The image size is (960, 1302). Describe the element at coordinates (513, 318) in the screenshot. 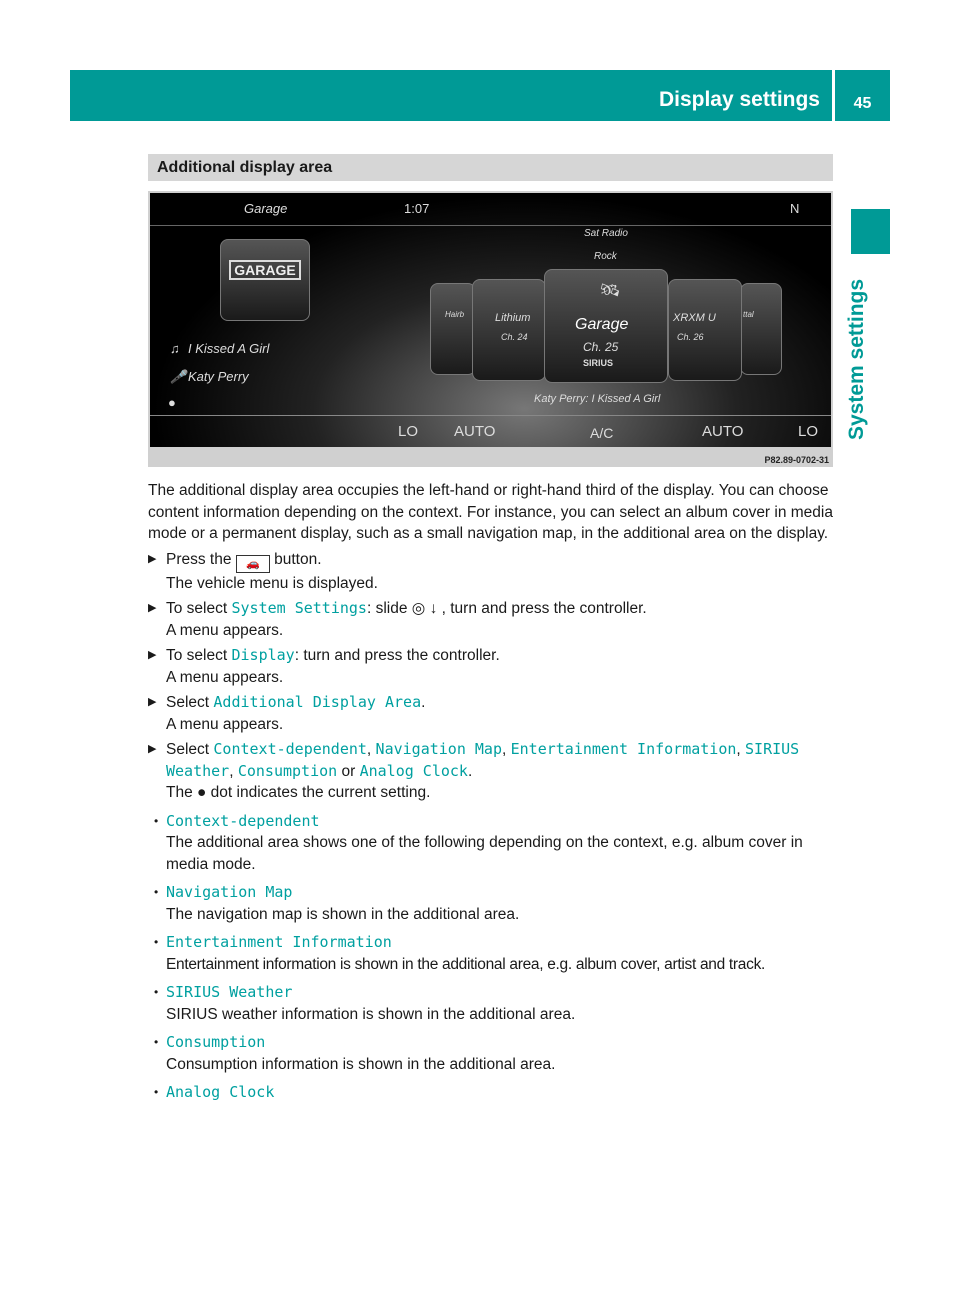

I see `left-station: Lithium` at that location.